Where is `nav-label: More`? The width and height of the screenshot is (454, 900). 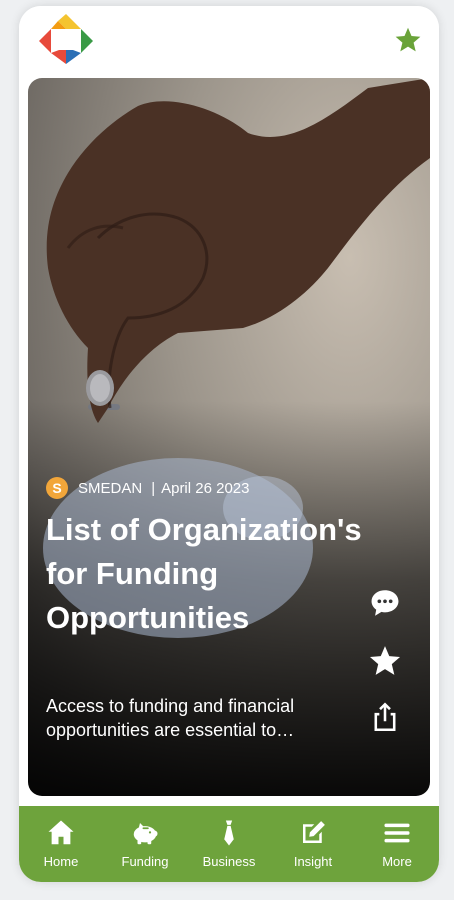
nav-label: More is located at coordinates (397, 861).